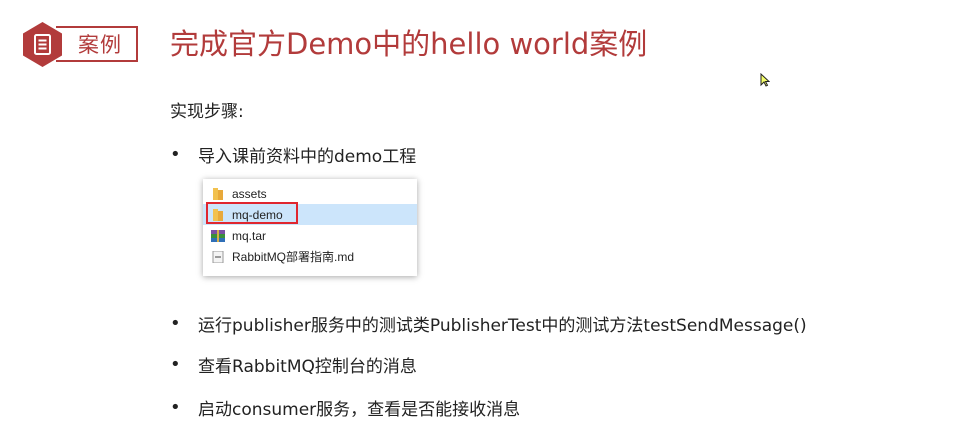 This screenshot has width=974, height=446. I want to click on markdown-file-icon, so click(218, 256).